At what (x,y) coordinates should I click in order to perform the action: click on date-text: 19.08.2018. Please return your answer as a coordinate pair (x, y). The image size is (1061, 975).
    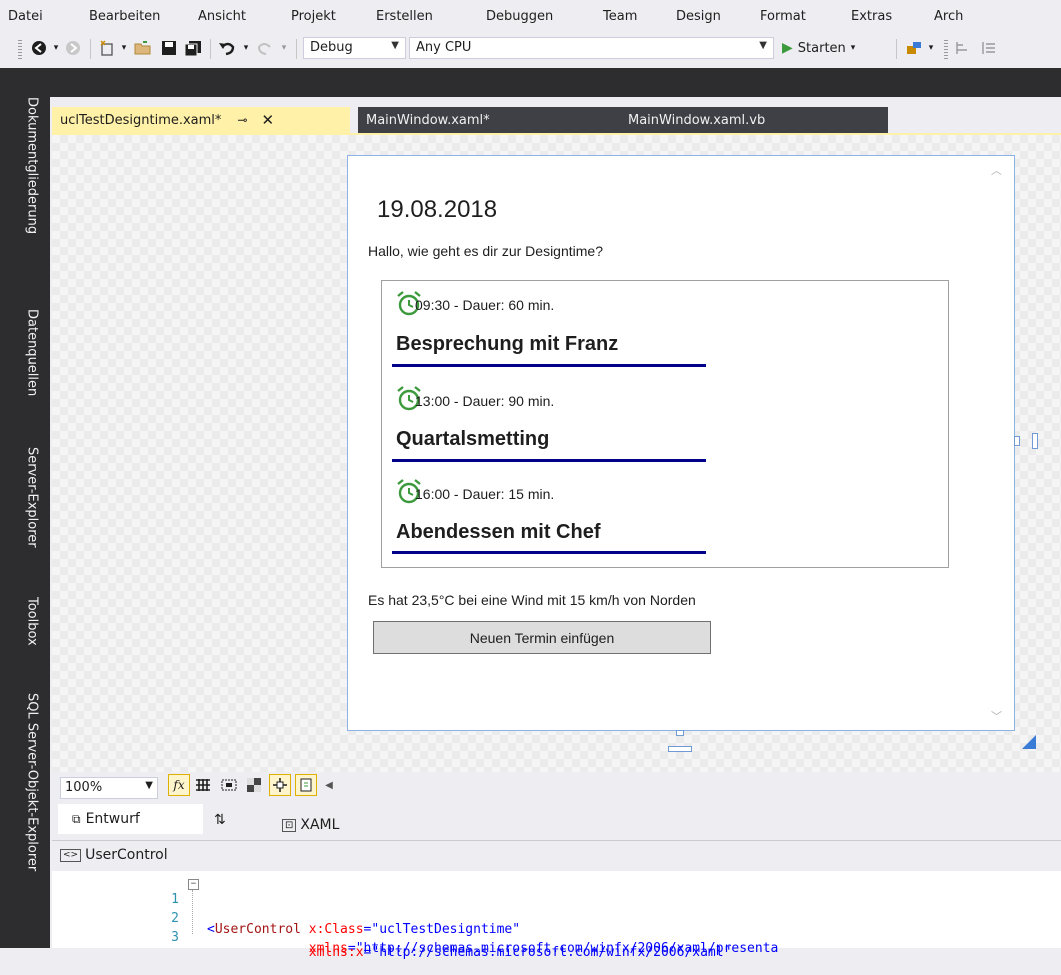
    Looking at the image, I should click on (437, 209).